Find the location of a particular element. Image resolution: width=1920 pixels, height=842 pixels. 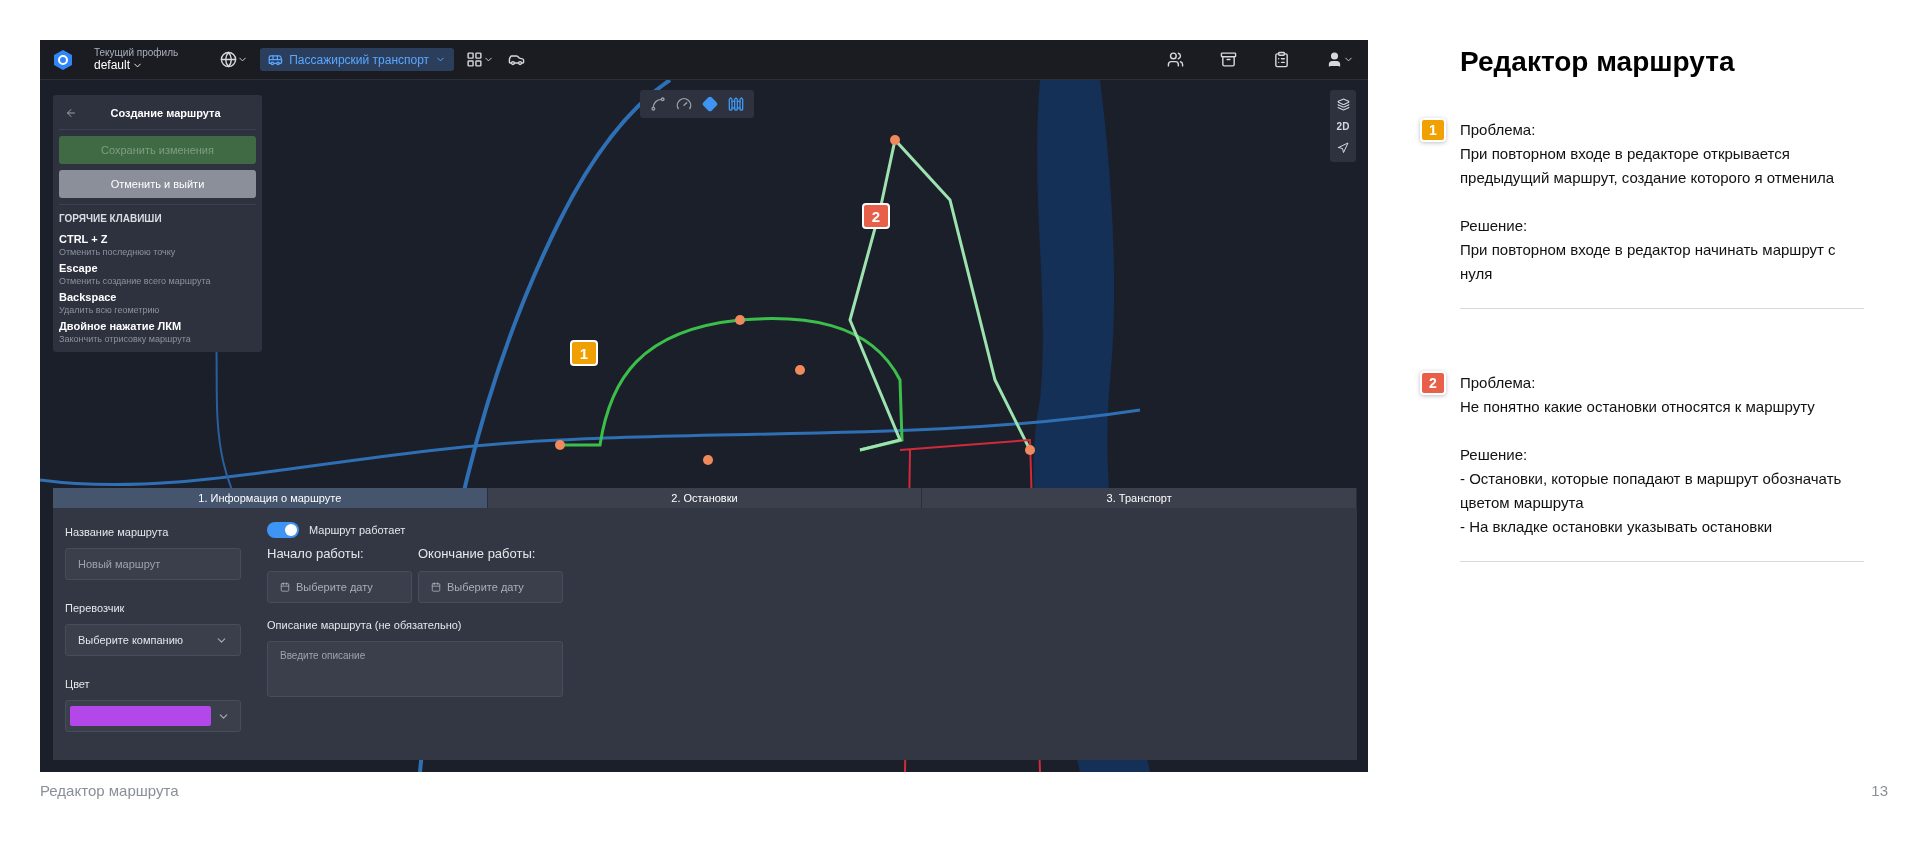

transport-dropdown: Пассажирский транспорт is located at coordinates (357, 59).